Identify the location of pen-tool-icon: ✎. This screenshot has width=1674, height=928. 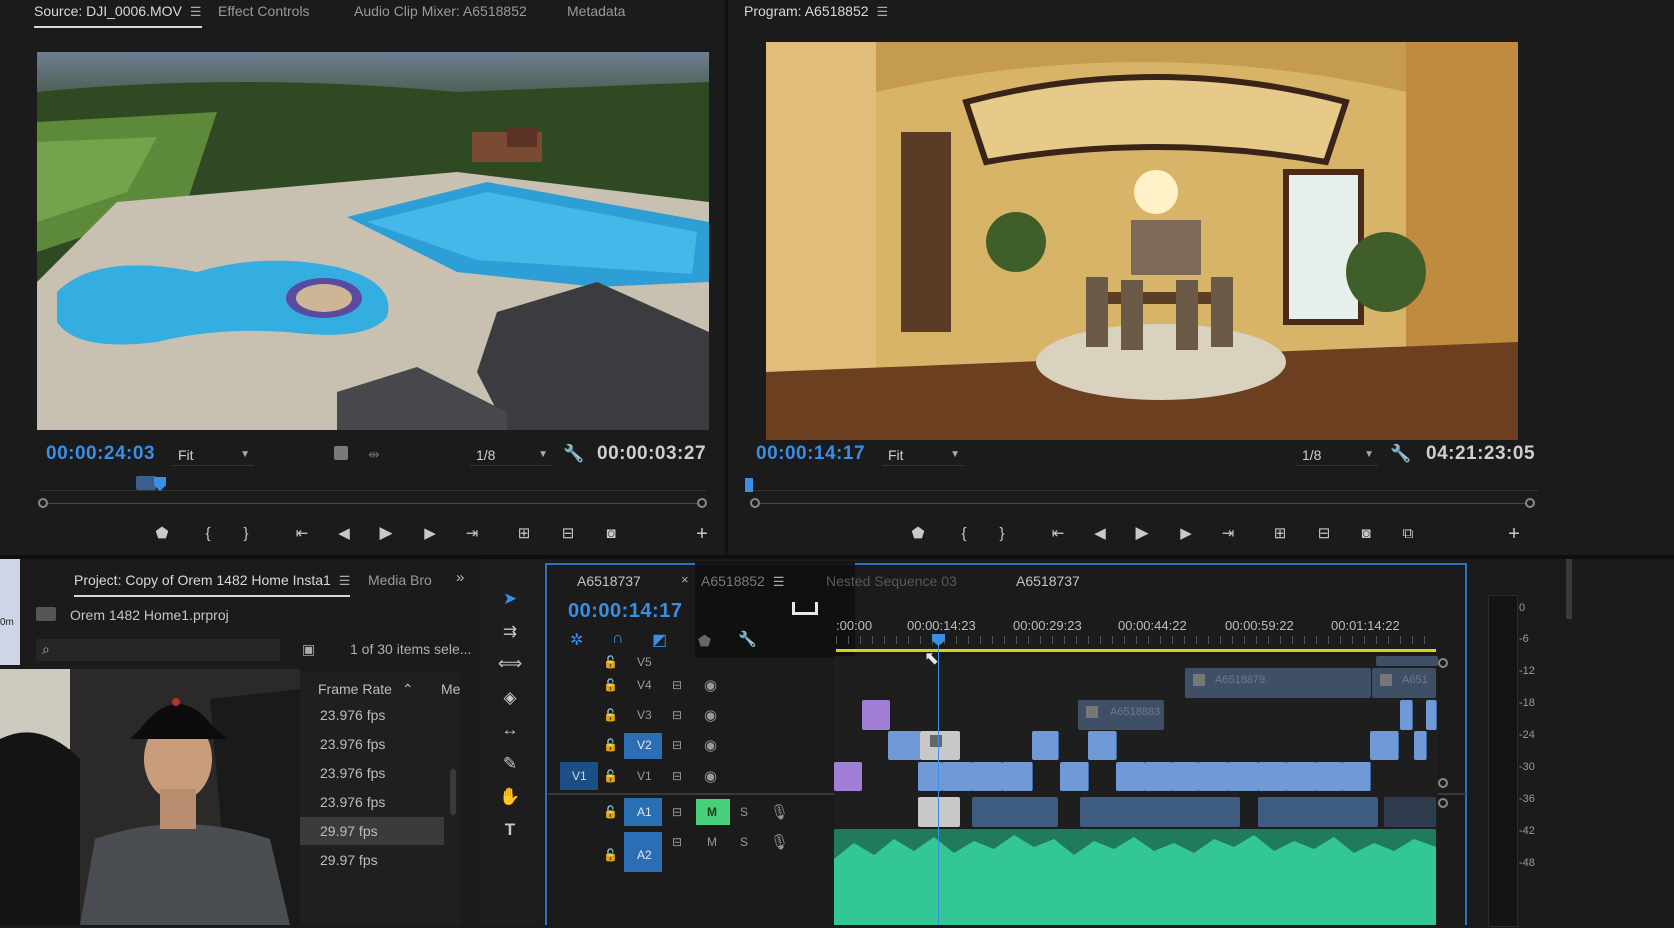
(510, 764).